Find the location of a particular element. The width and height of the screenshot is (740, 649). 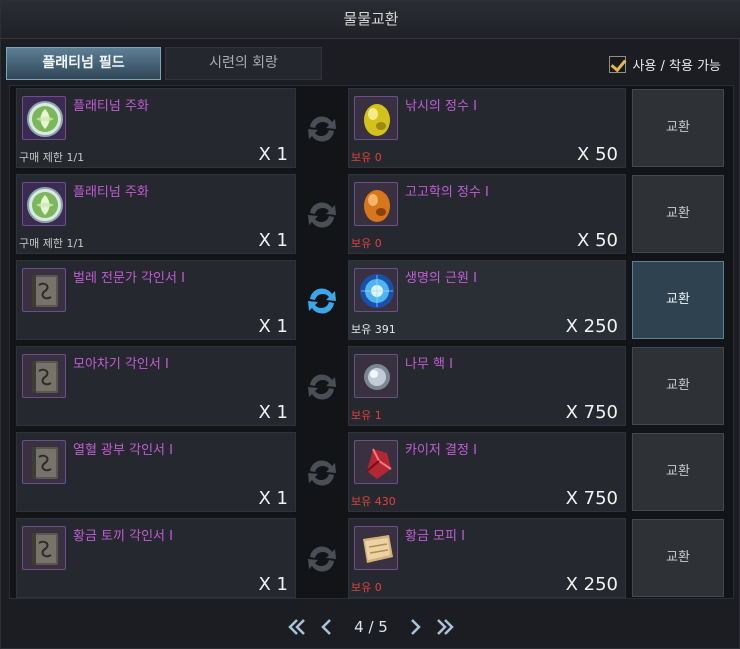

kaiser-crystal-icon is located at coordinates (376, 462).